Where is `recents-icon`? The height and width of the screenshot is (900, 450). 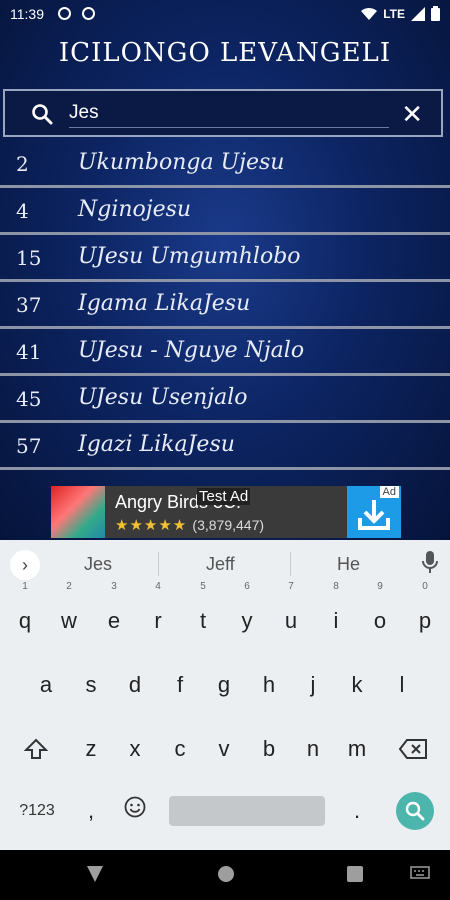 recents-icon is located at coordinates (355, 874).